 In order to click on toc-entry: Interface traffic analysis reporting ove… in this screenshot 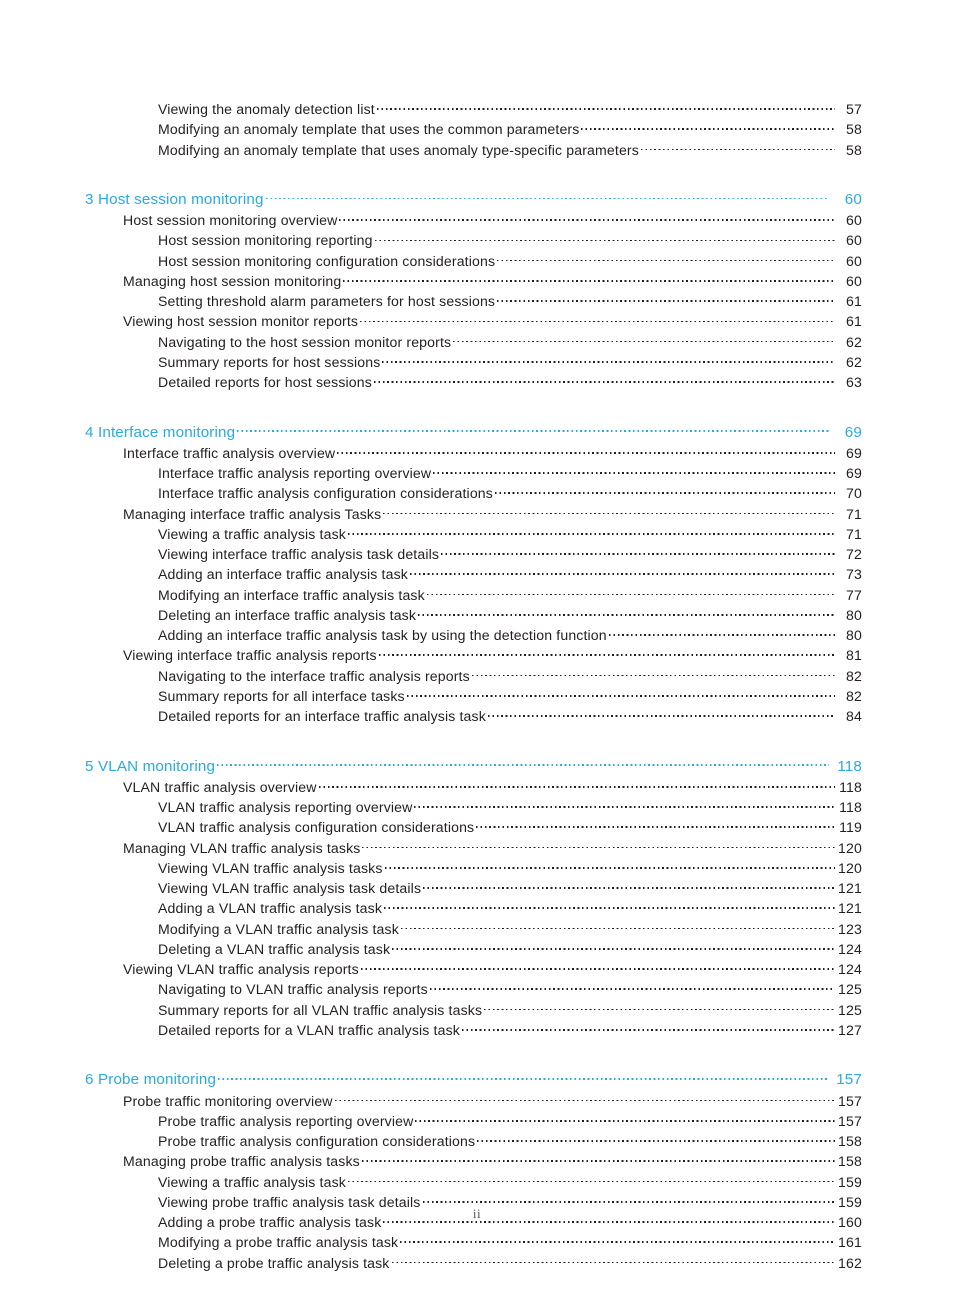, I will do `click(510, 473)`.